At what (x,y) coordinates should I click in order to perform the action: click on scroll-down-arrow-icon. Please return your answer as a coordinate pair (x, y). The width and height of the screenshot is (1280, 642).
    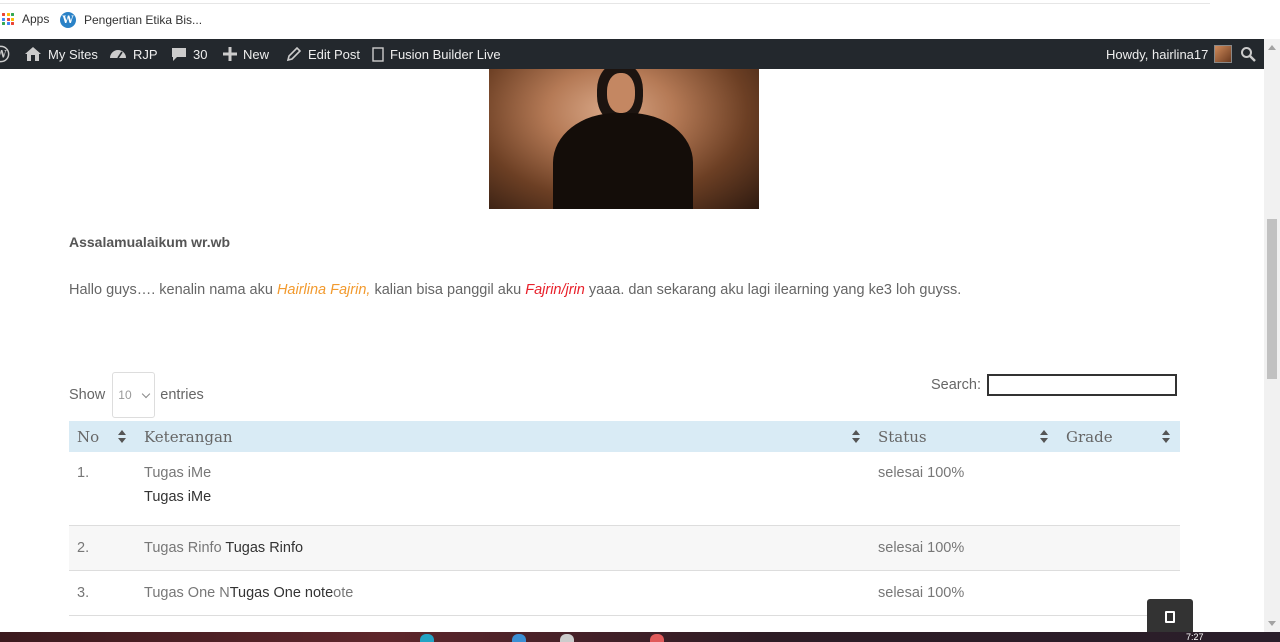
    Looking at the image, I should click on (1272, 623).